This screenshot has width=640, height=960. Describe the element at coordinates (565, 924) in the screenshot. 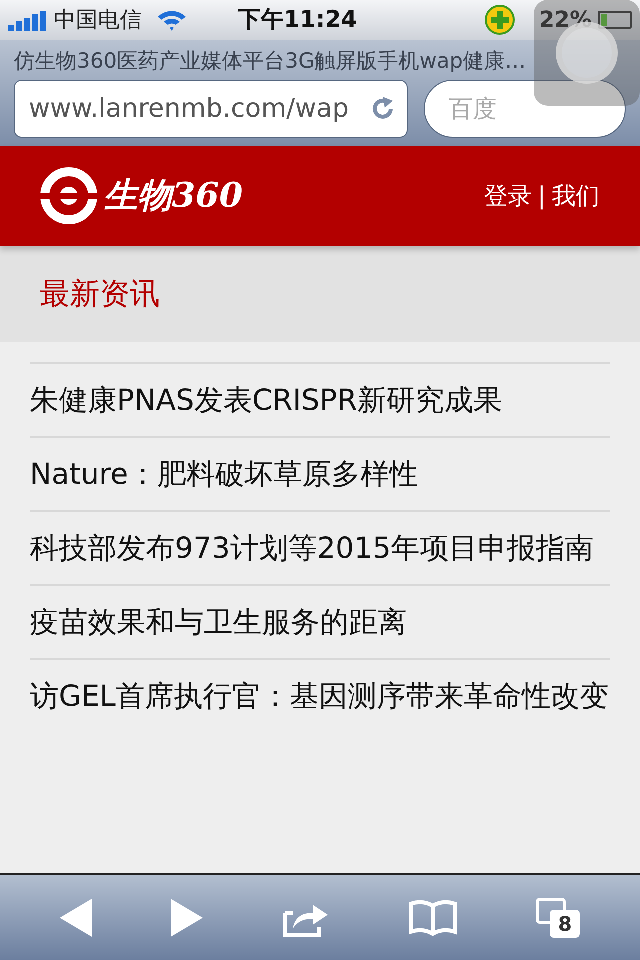

I see `tab-count: 8` at that location.